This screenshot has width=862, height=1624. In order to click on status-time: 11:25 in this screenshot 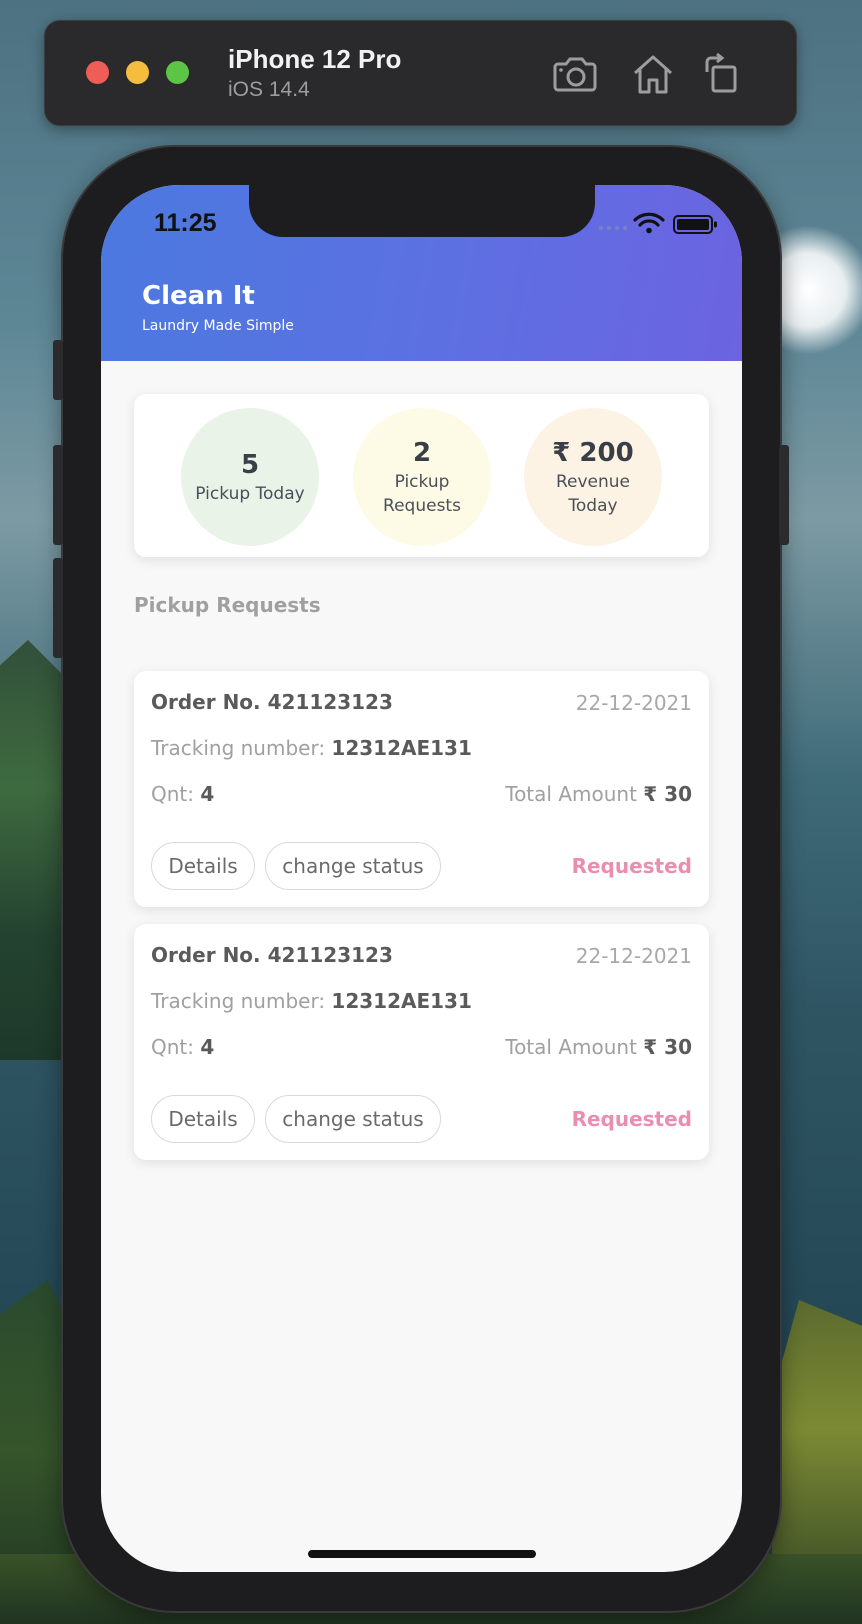, I will do `click(185, 223)`.